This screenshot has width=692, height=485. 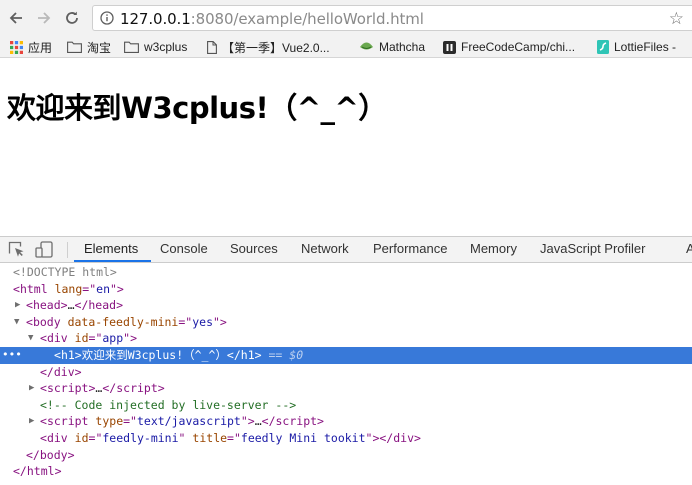 I want to click on tab-network: Network, so click(x=325, y=249).